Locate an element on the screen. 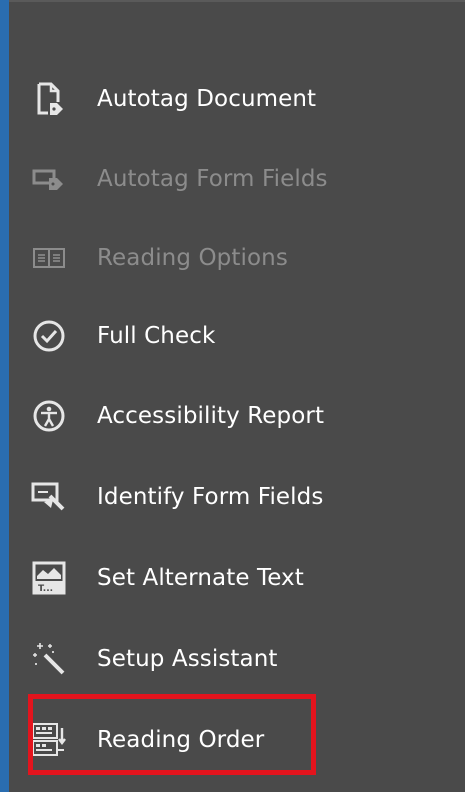  menu-item-label: Identify Form Fields is located at coordinates (210, 497).